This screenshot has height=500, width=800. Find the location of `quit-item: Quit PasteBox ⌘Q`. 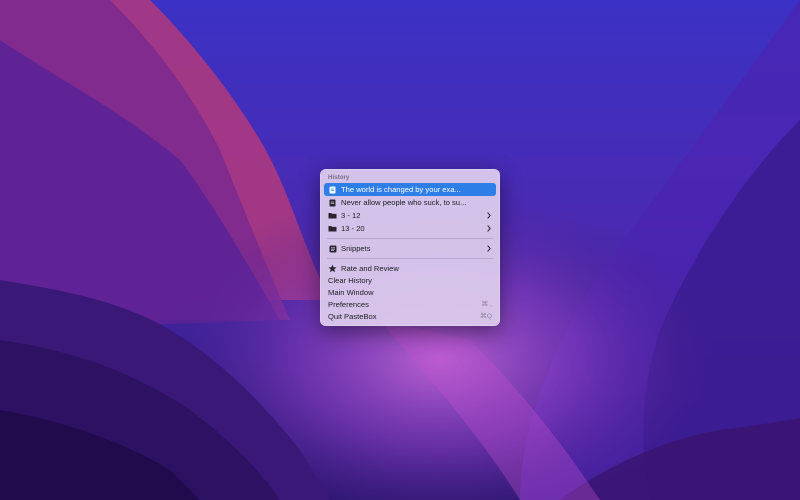

quit-item: Quit PasteBox ⌘Q is located at coordinates (410, 316).